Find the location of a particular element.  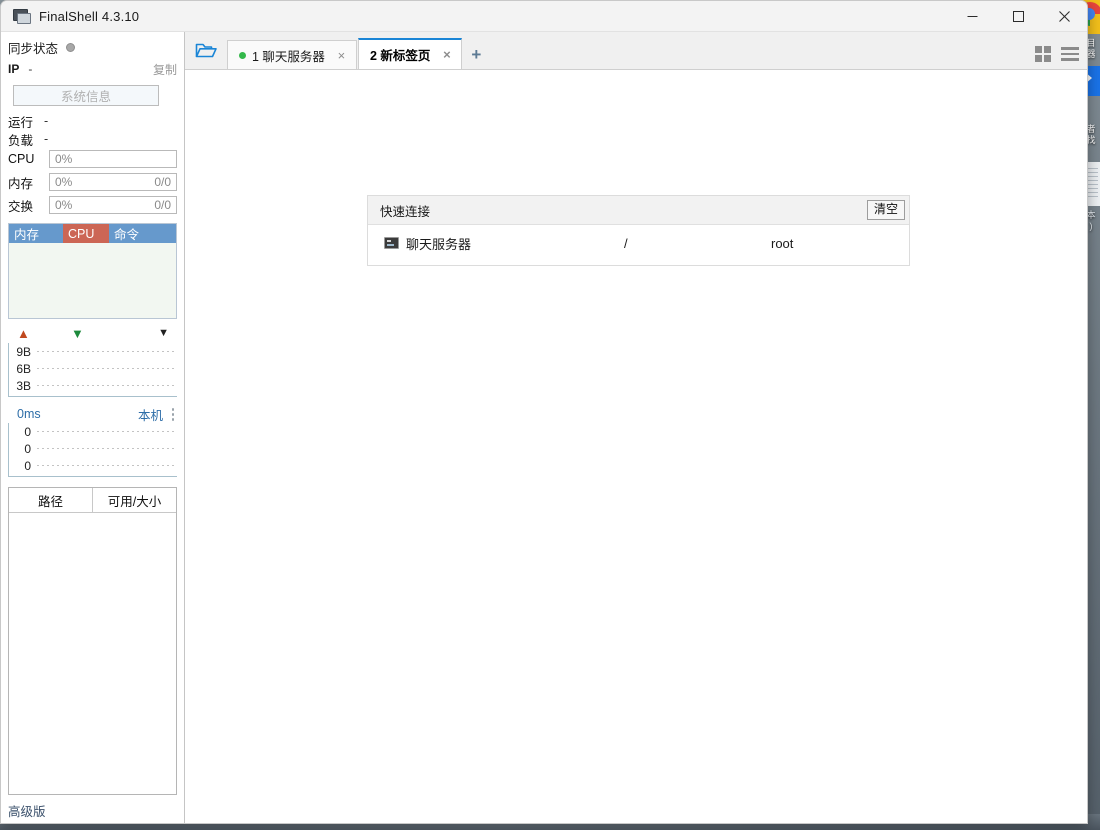

tab-new-tab-page: 2 新标签页 × is located at coordinates (410, 53).